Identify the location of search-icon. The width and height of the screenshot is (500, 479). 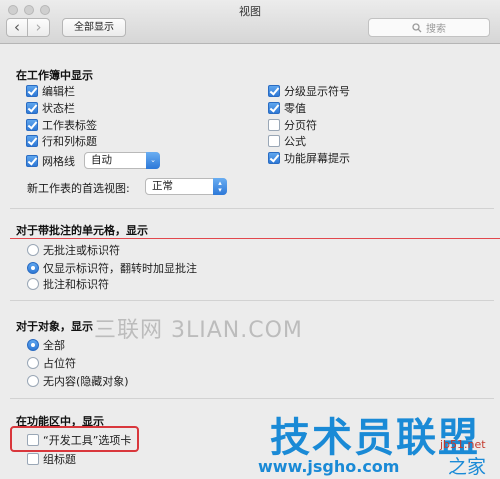
(417, 27).